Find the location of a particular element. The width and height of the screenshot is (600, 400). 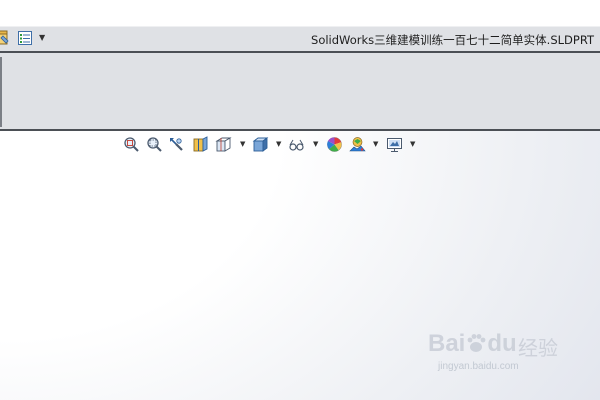

baidu-jingyan-watermark: Bai du 经验 jingyan.baidu.com is located at coordinates (503, 352).